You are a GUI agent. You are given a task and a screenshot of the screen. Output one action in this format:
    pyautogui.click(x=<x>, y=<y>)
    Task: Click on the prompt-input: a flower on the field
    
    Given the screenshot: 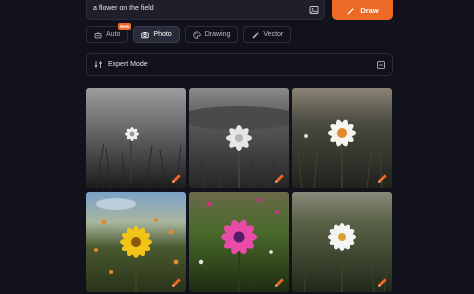 What is the action you would take?
    pyautogui.click(x=205, y=10)
    